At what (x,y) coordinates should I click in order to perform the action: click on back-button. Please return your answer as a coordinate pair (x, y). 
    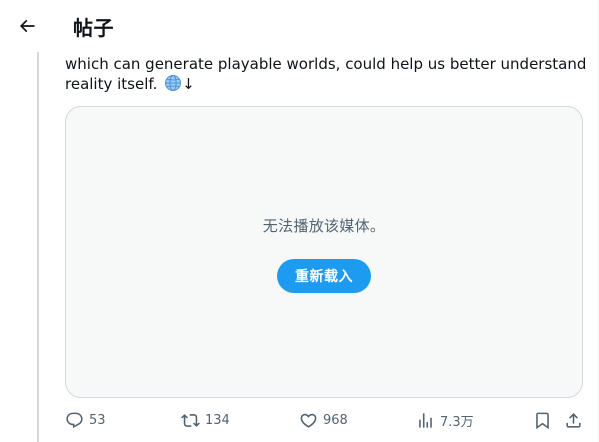
    Looking at the image, I should click on (27, 26).